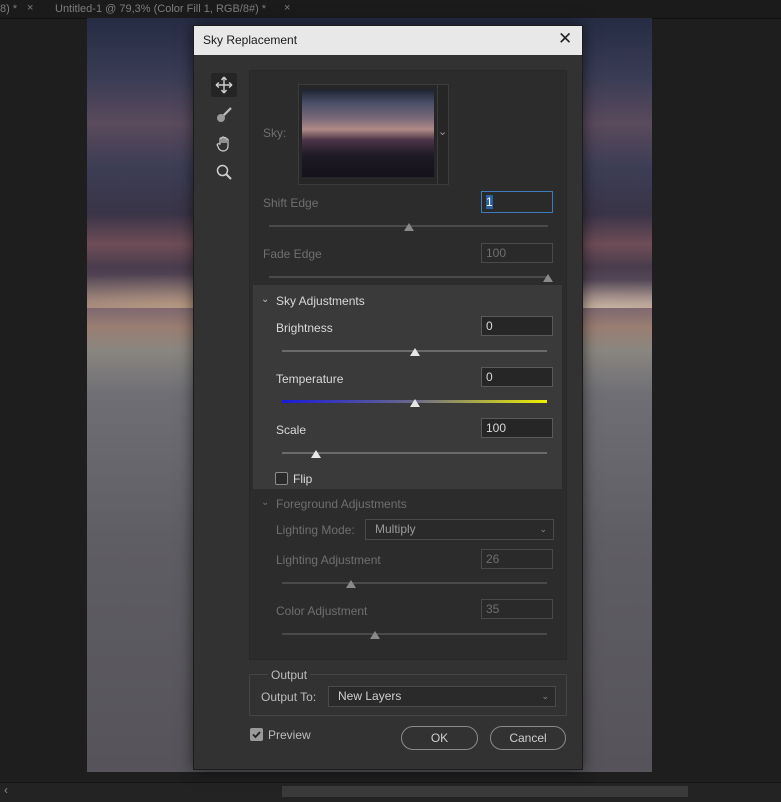  I want to click on brightness-input: 0, so click(517, 326).